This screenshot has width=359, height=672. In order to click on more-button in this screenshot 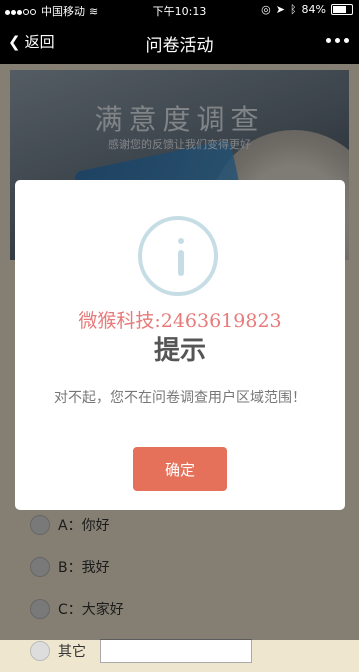, I will do `click(337, 40)`.